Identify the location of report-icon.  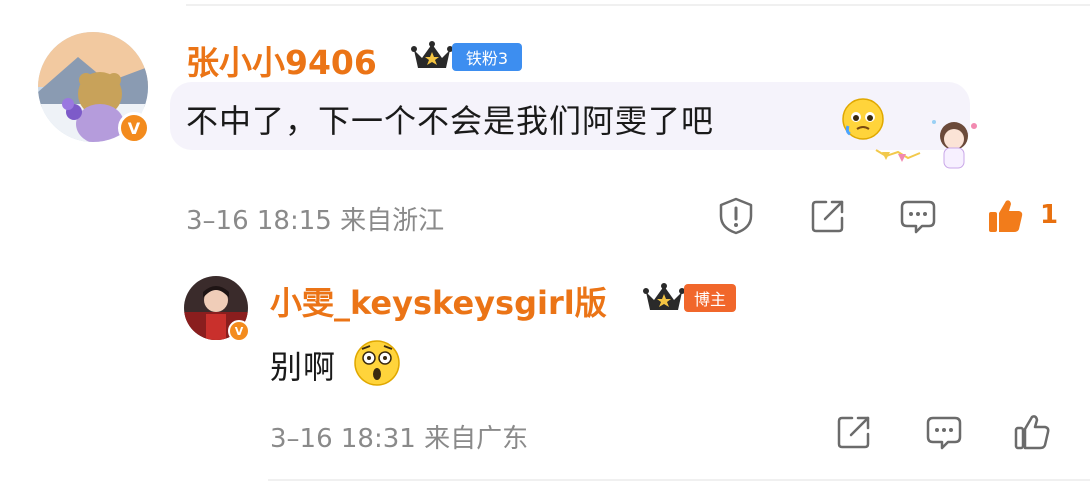
(736, 216).